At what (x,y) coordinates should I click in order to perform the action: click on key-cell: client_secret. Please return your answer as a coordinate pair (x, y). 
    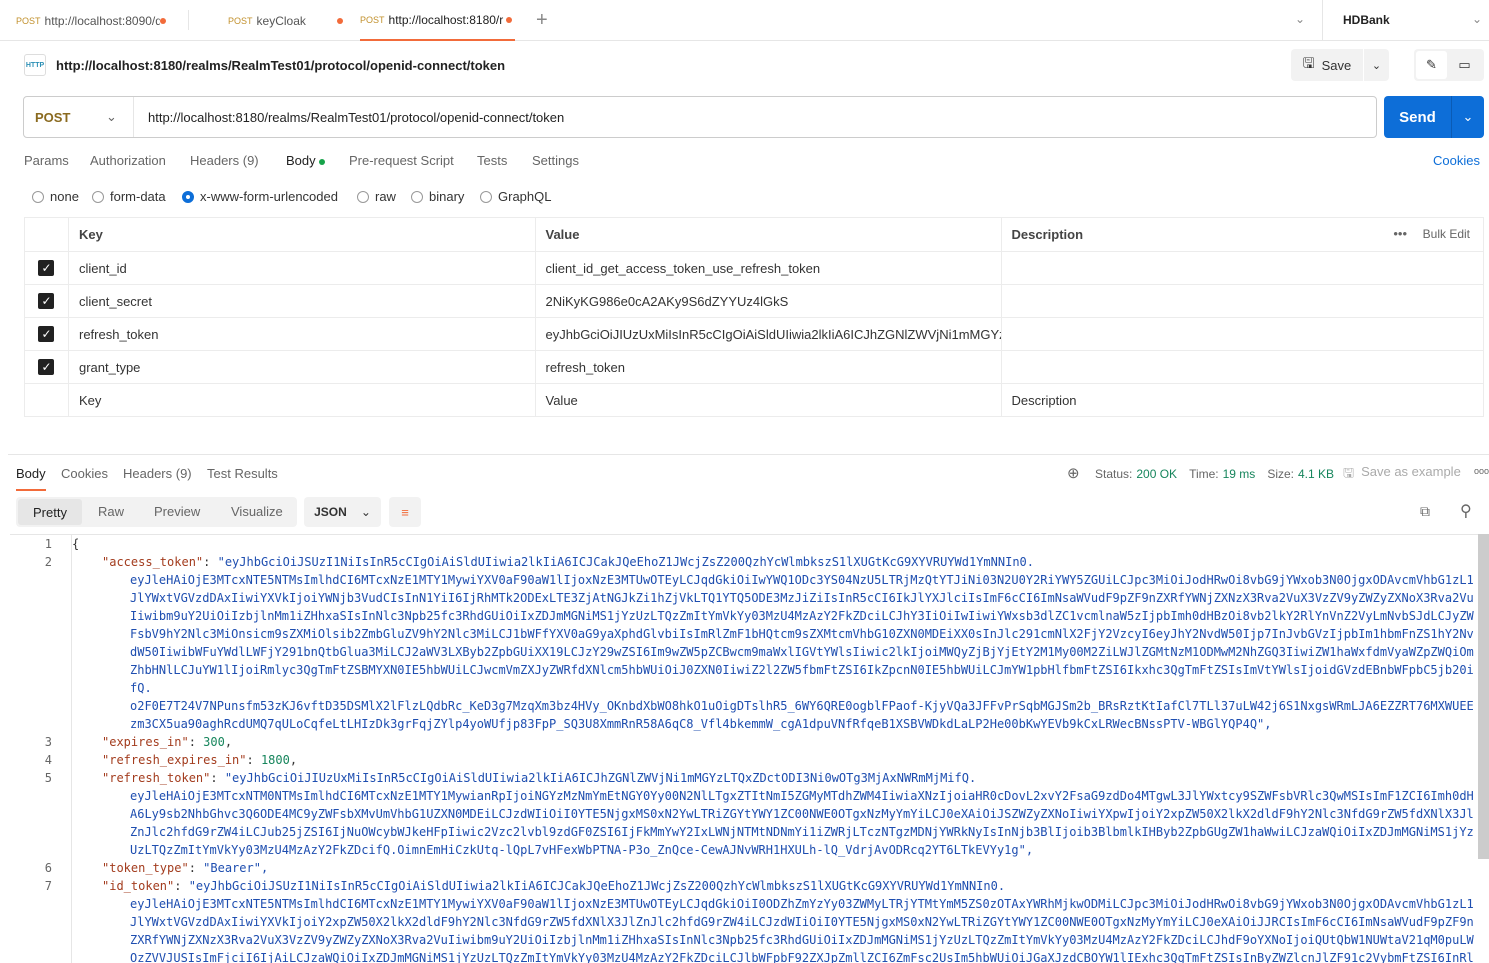
    Looking at the image, I should click on (301, 301).